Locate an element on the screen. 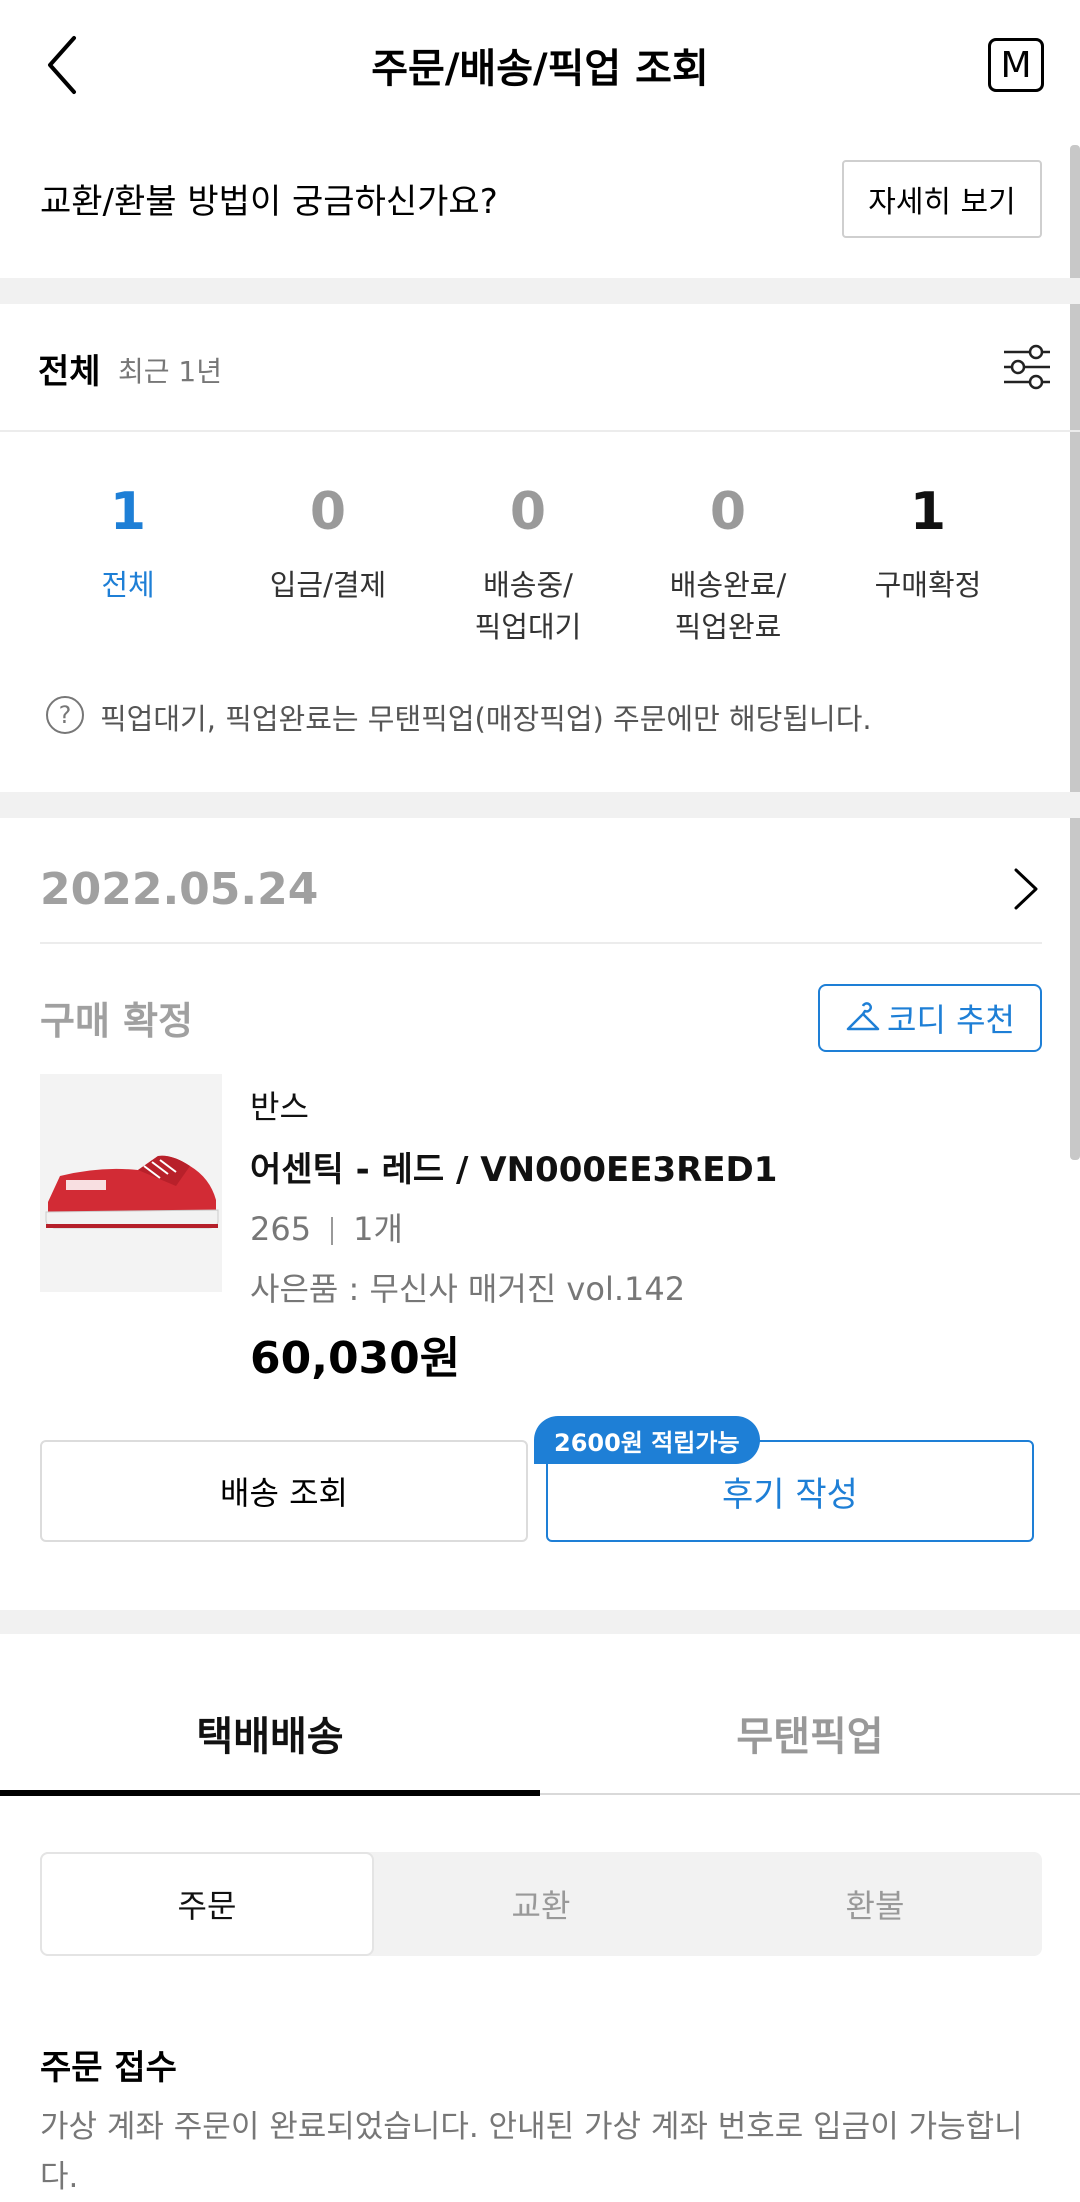 Image resolution: width=1080 pixels, height=2202 pixels. product-image is located at coordinates (131, 1183).